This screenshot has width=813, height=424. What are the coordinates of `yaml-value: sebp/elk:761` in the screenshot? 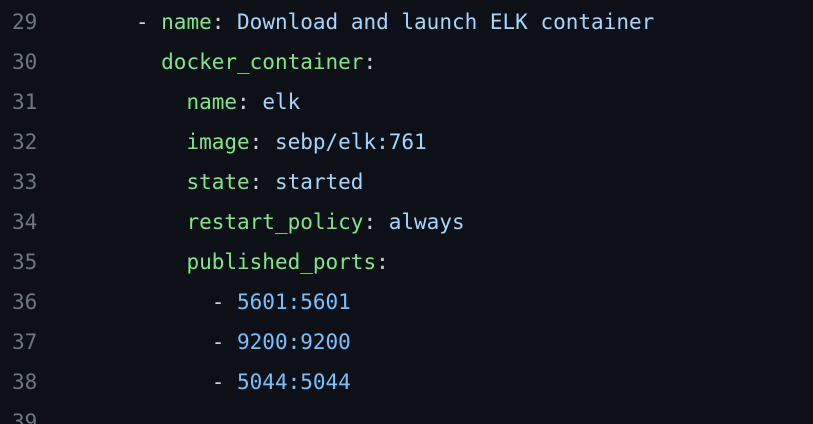 It's located at (350, 142).